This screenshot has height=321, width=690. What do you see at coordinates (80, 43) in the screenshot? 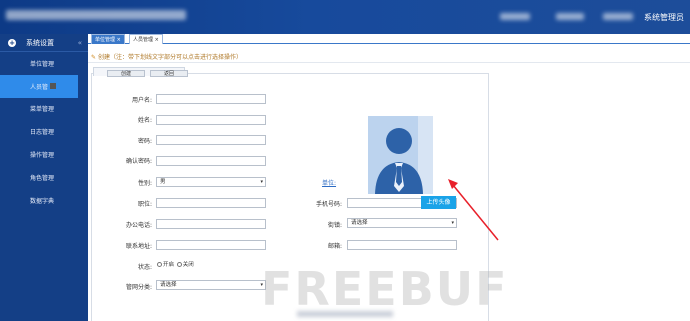
I see `collapse-icon: «` at bounding box center [80, 43].